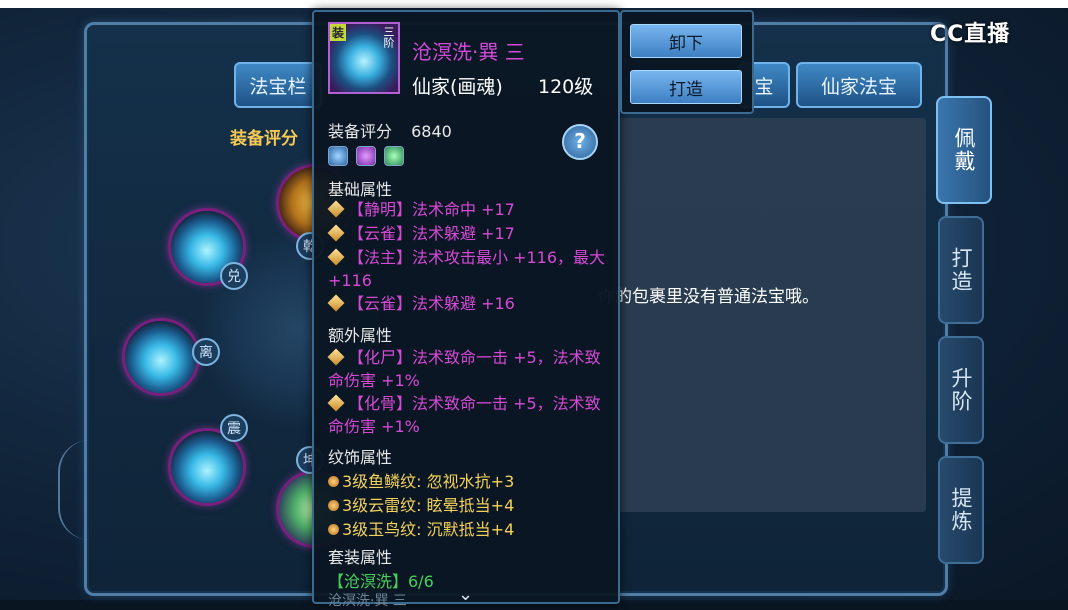 The height and width of the screenshot is (610, 1068). I want to click on slot-label-dui: 兑, so click(234, 276).